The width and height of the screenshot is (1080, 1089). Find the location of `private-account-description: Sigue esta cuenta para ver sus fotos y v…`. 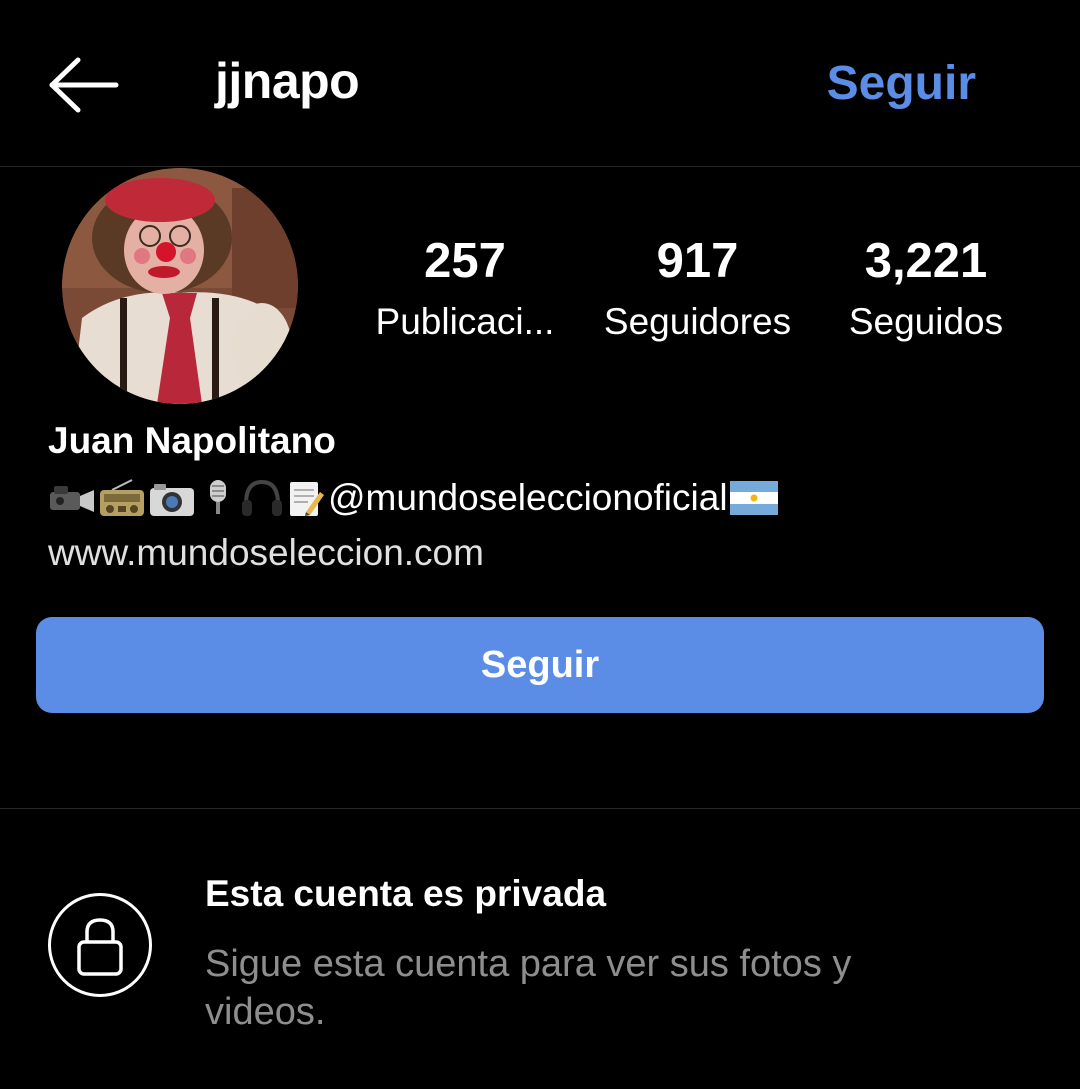

private-account-description: Sigue esta cuenta para ver sus fotos y v… is located at coordinates (528, 988).